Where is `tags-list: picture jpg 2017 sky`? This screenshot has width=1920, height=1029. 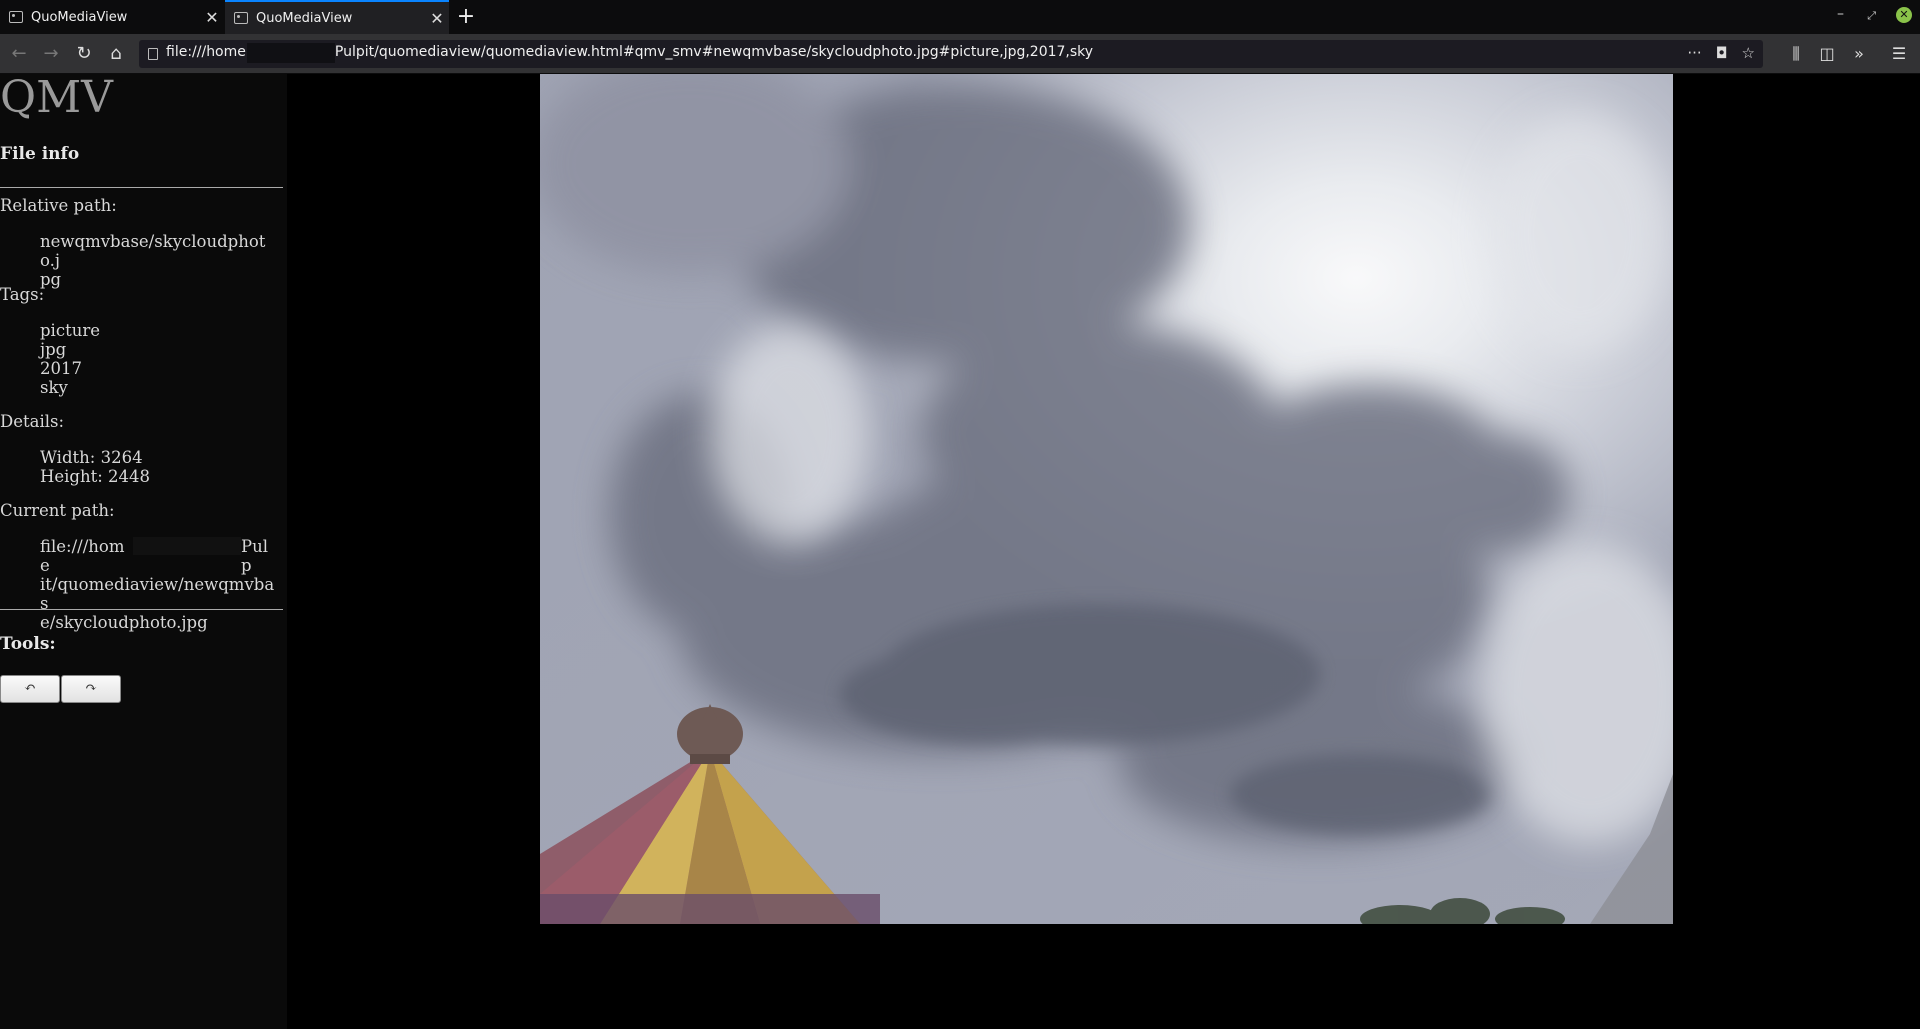 tags-list: picture jpg 2017 sky is located at coordinates (160, 359).